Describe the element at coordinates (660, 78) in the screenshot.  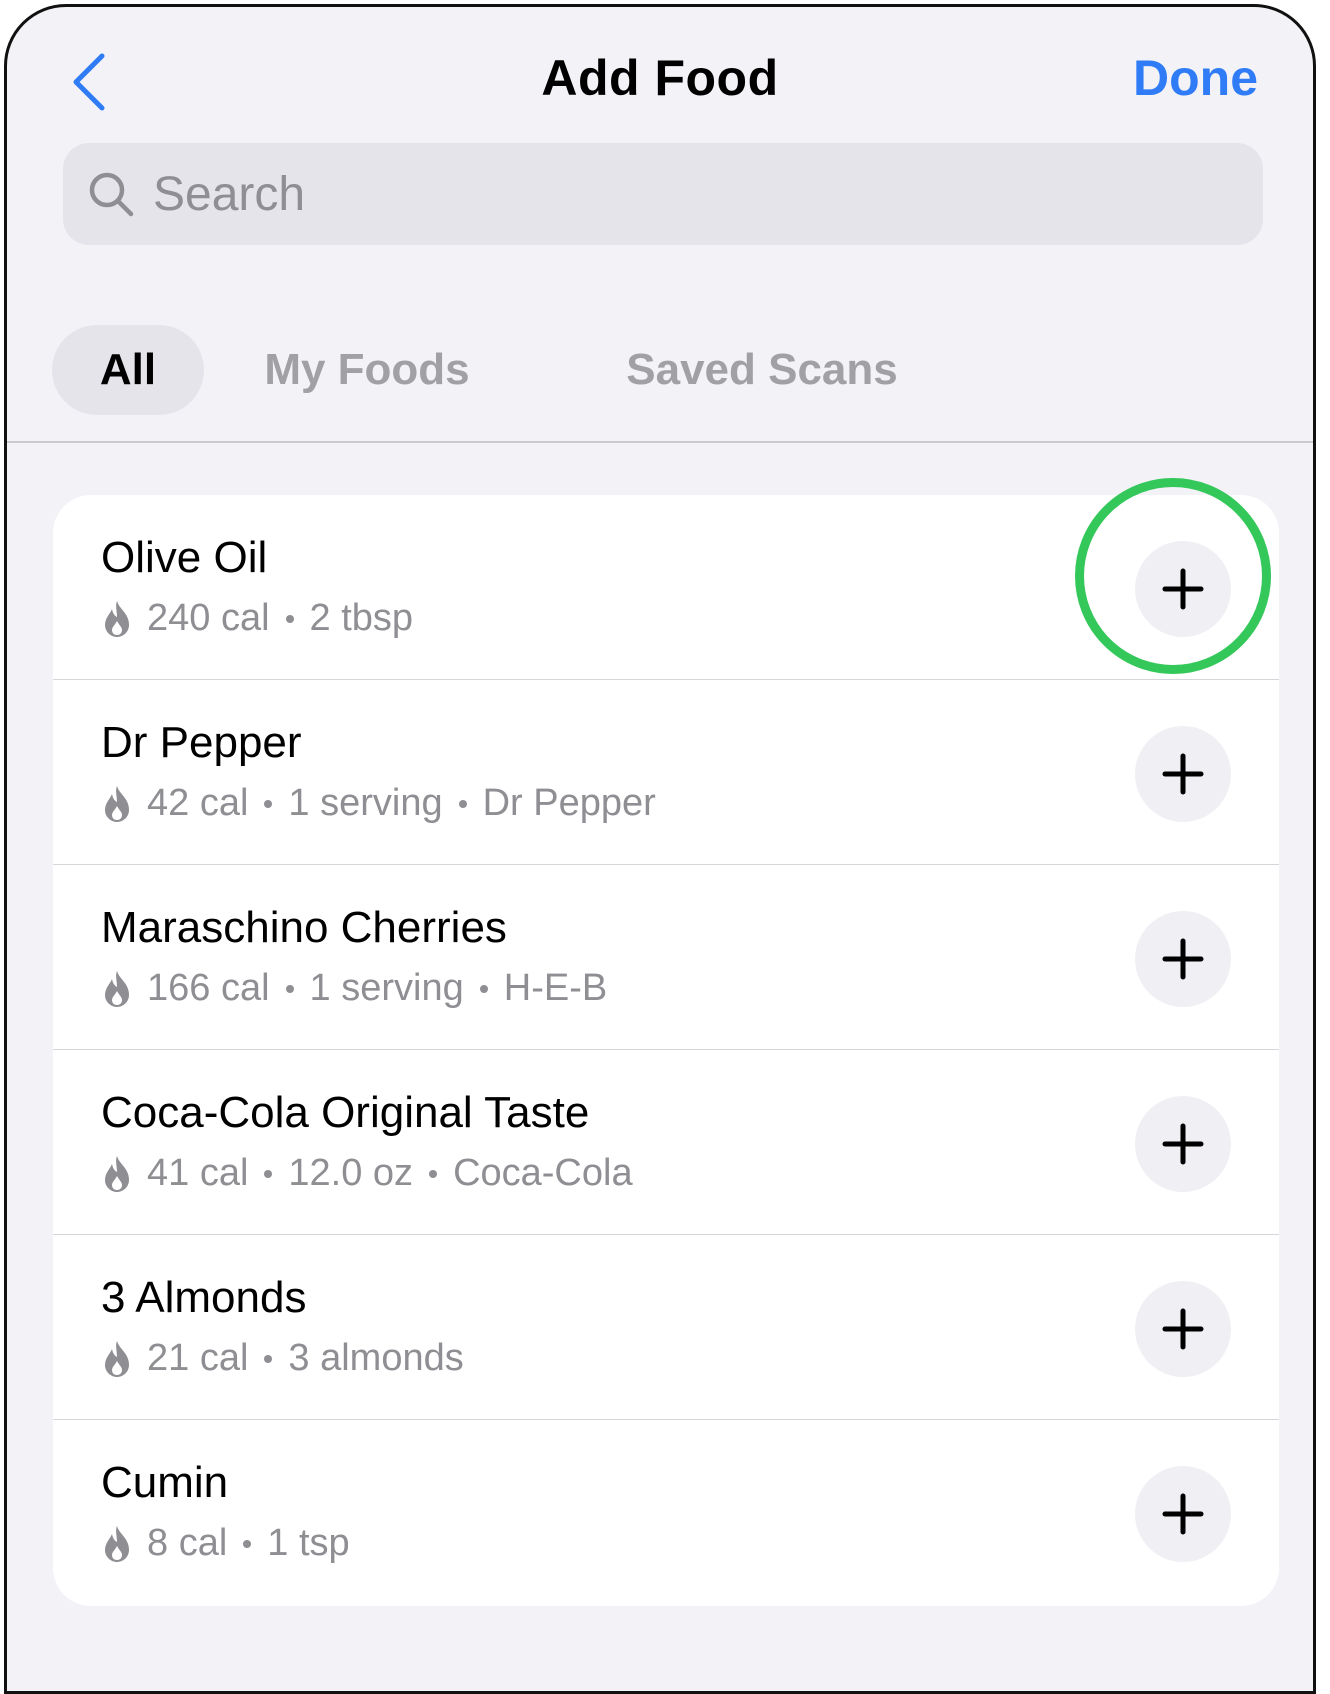
I see `page-title: Add Food` at that location.